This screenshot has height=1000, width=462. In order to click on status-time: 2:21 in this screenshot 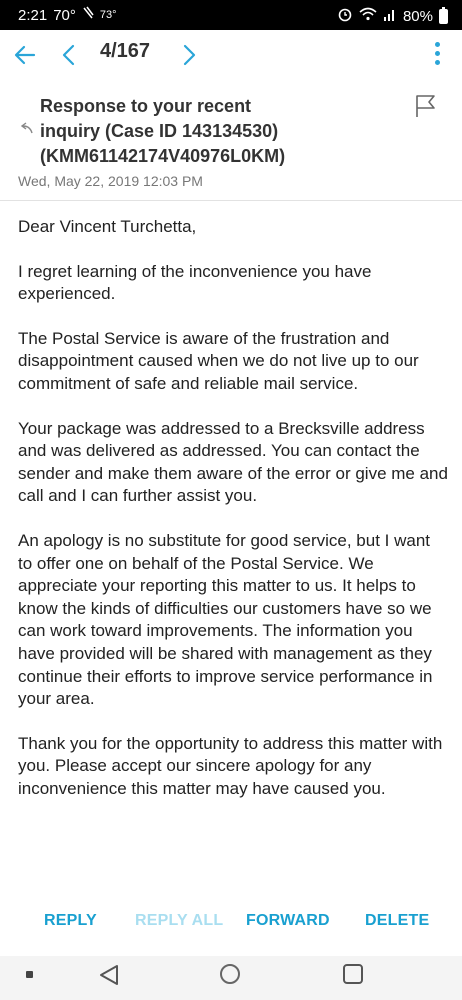, I will do `click(33, 15)`.